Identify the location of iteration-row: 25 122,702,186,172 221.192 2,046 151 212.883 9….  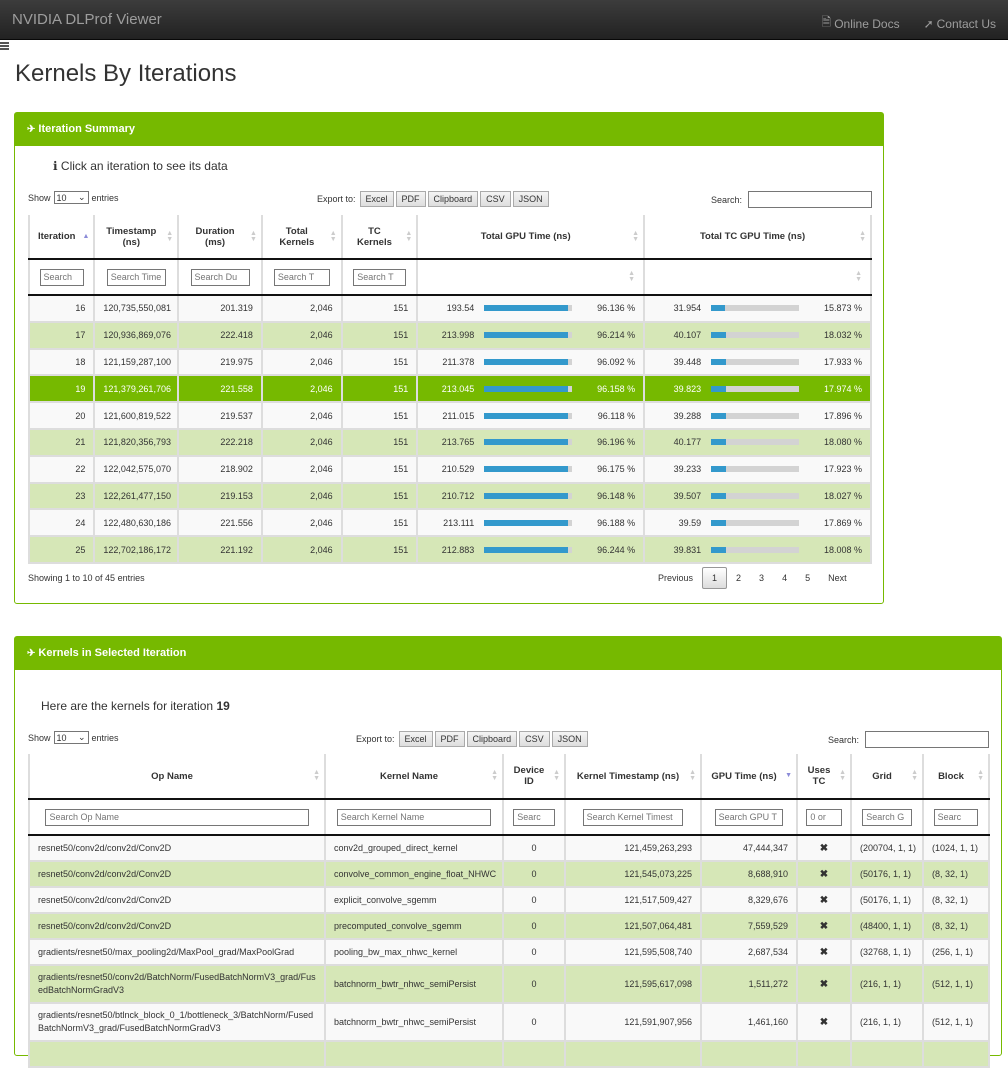
(449, 550).